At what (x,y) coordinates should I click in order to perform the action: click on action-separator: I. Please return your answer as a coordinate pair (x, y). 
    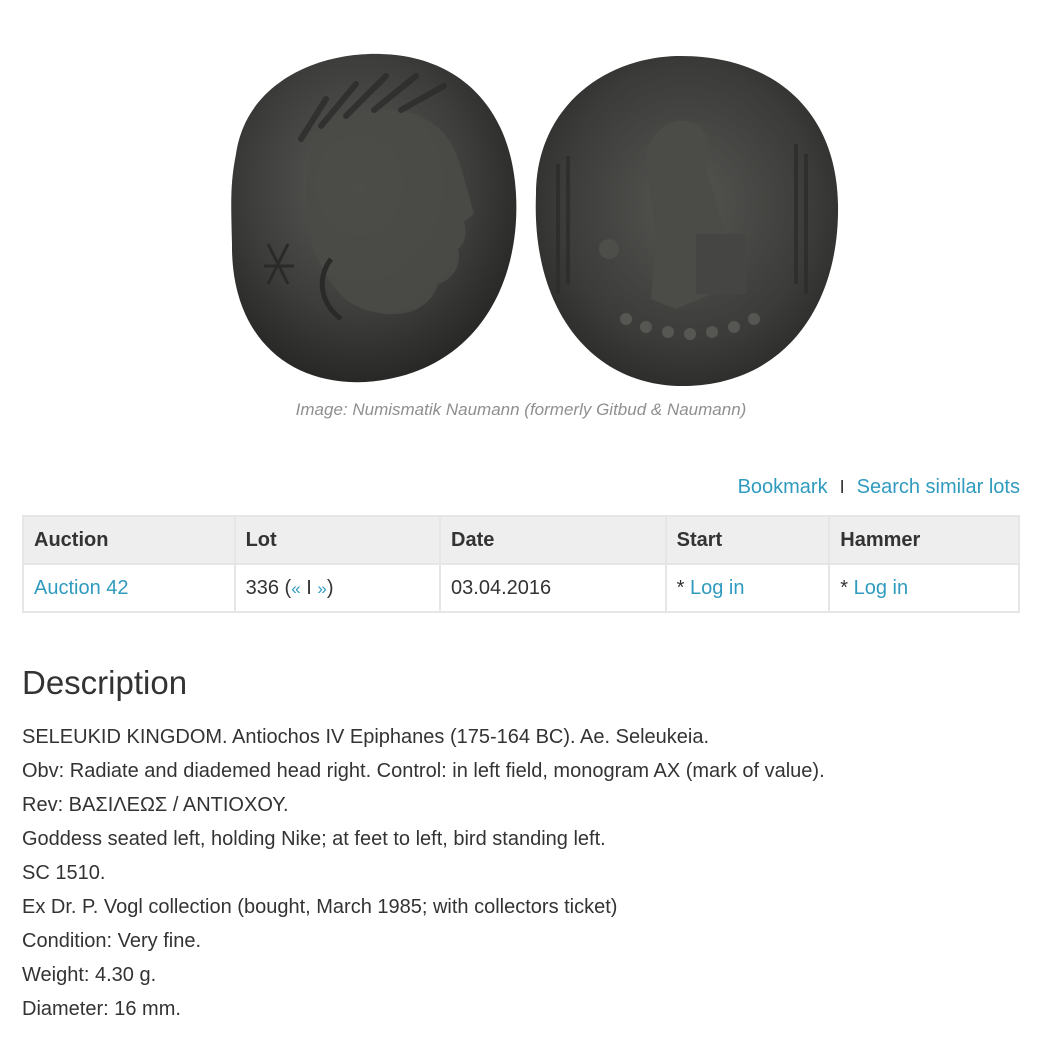
    Looking at the image, I should click on (842, 487).